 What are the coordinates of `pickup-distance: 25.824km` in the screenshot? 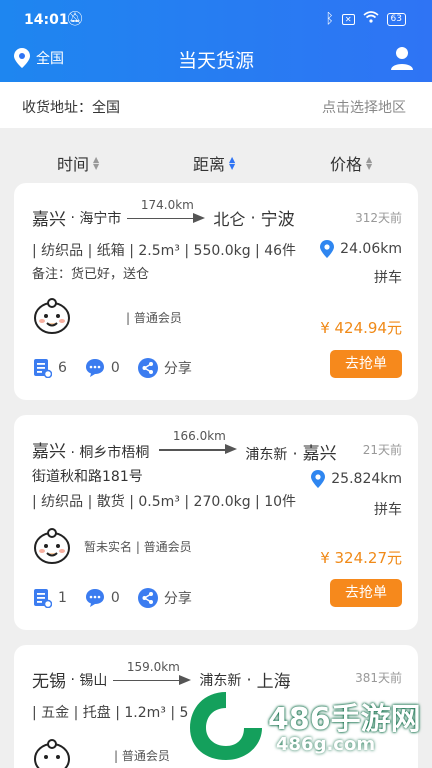 It's located at (356, 479).